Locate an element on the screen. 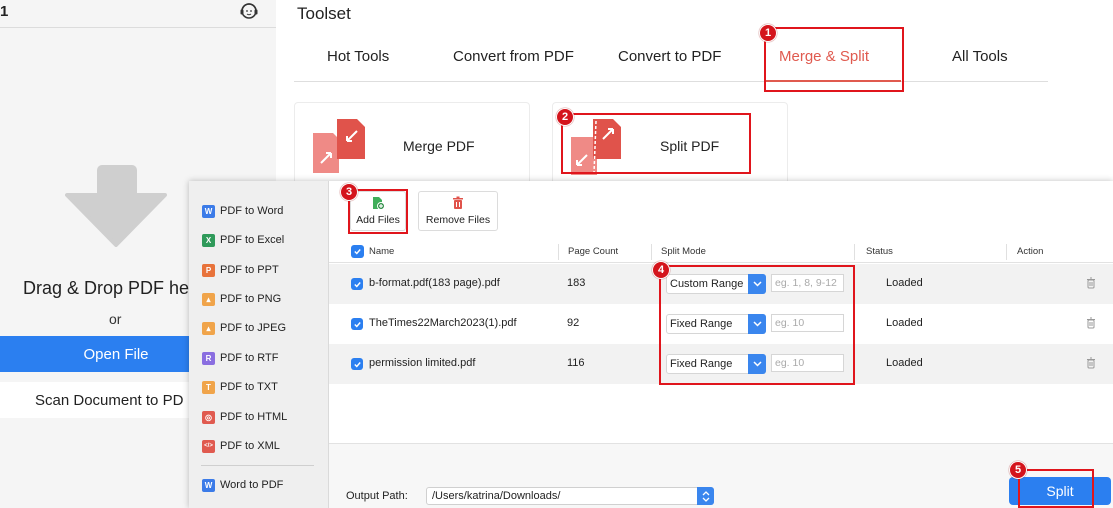 The width and height of the screenshot is (1113, 508). merge-pdf-card: Merge PDF is located at coordinates (412, 147).